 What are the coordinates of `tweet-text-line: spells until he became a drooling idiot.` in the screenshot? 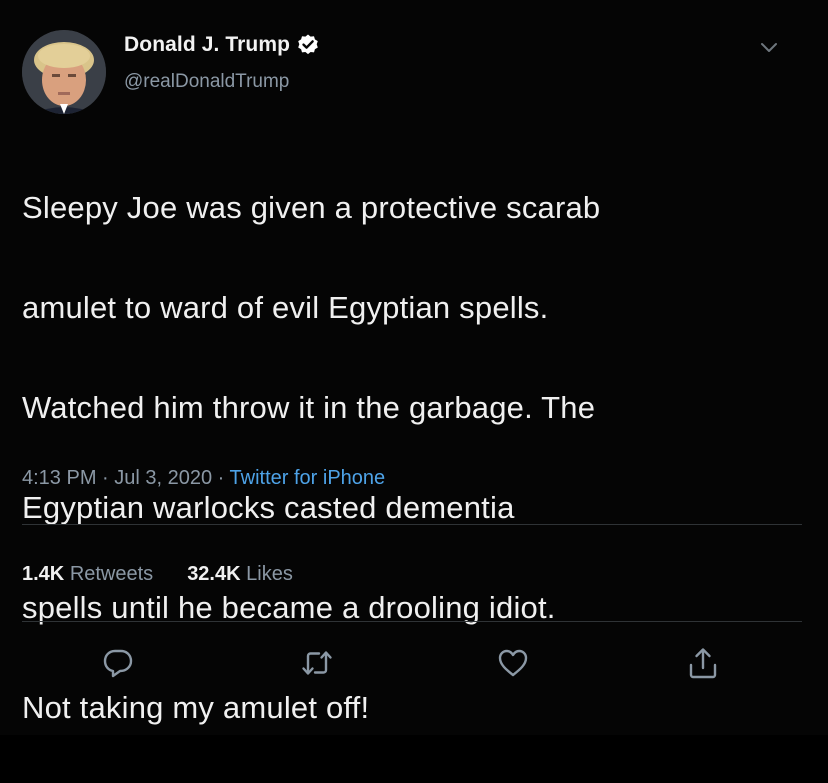 It's located at (289, 607).